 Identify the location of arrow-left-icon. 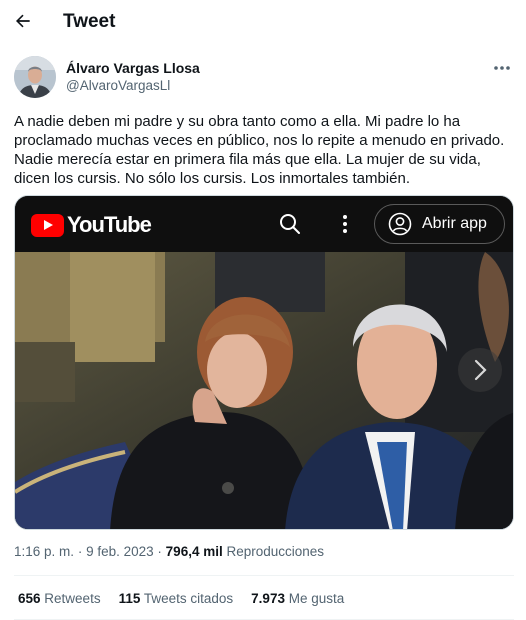
(23, 21).